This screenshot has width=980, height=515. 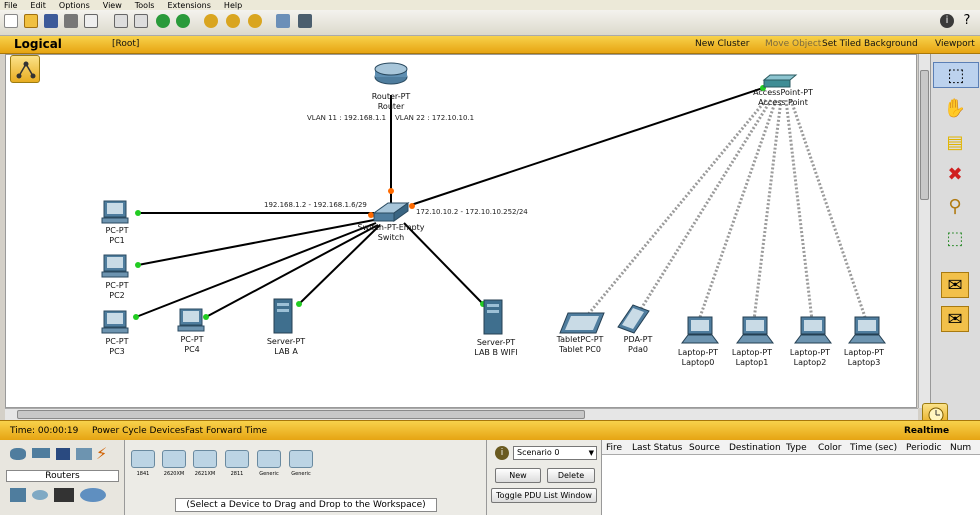 What do you see at coordinates (205, 464) in the screenshot?
I see `device-2621xm: 2621XM` at bounding box center [205, 464].